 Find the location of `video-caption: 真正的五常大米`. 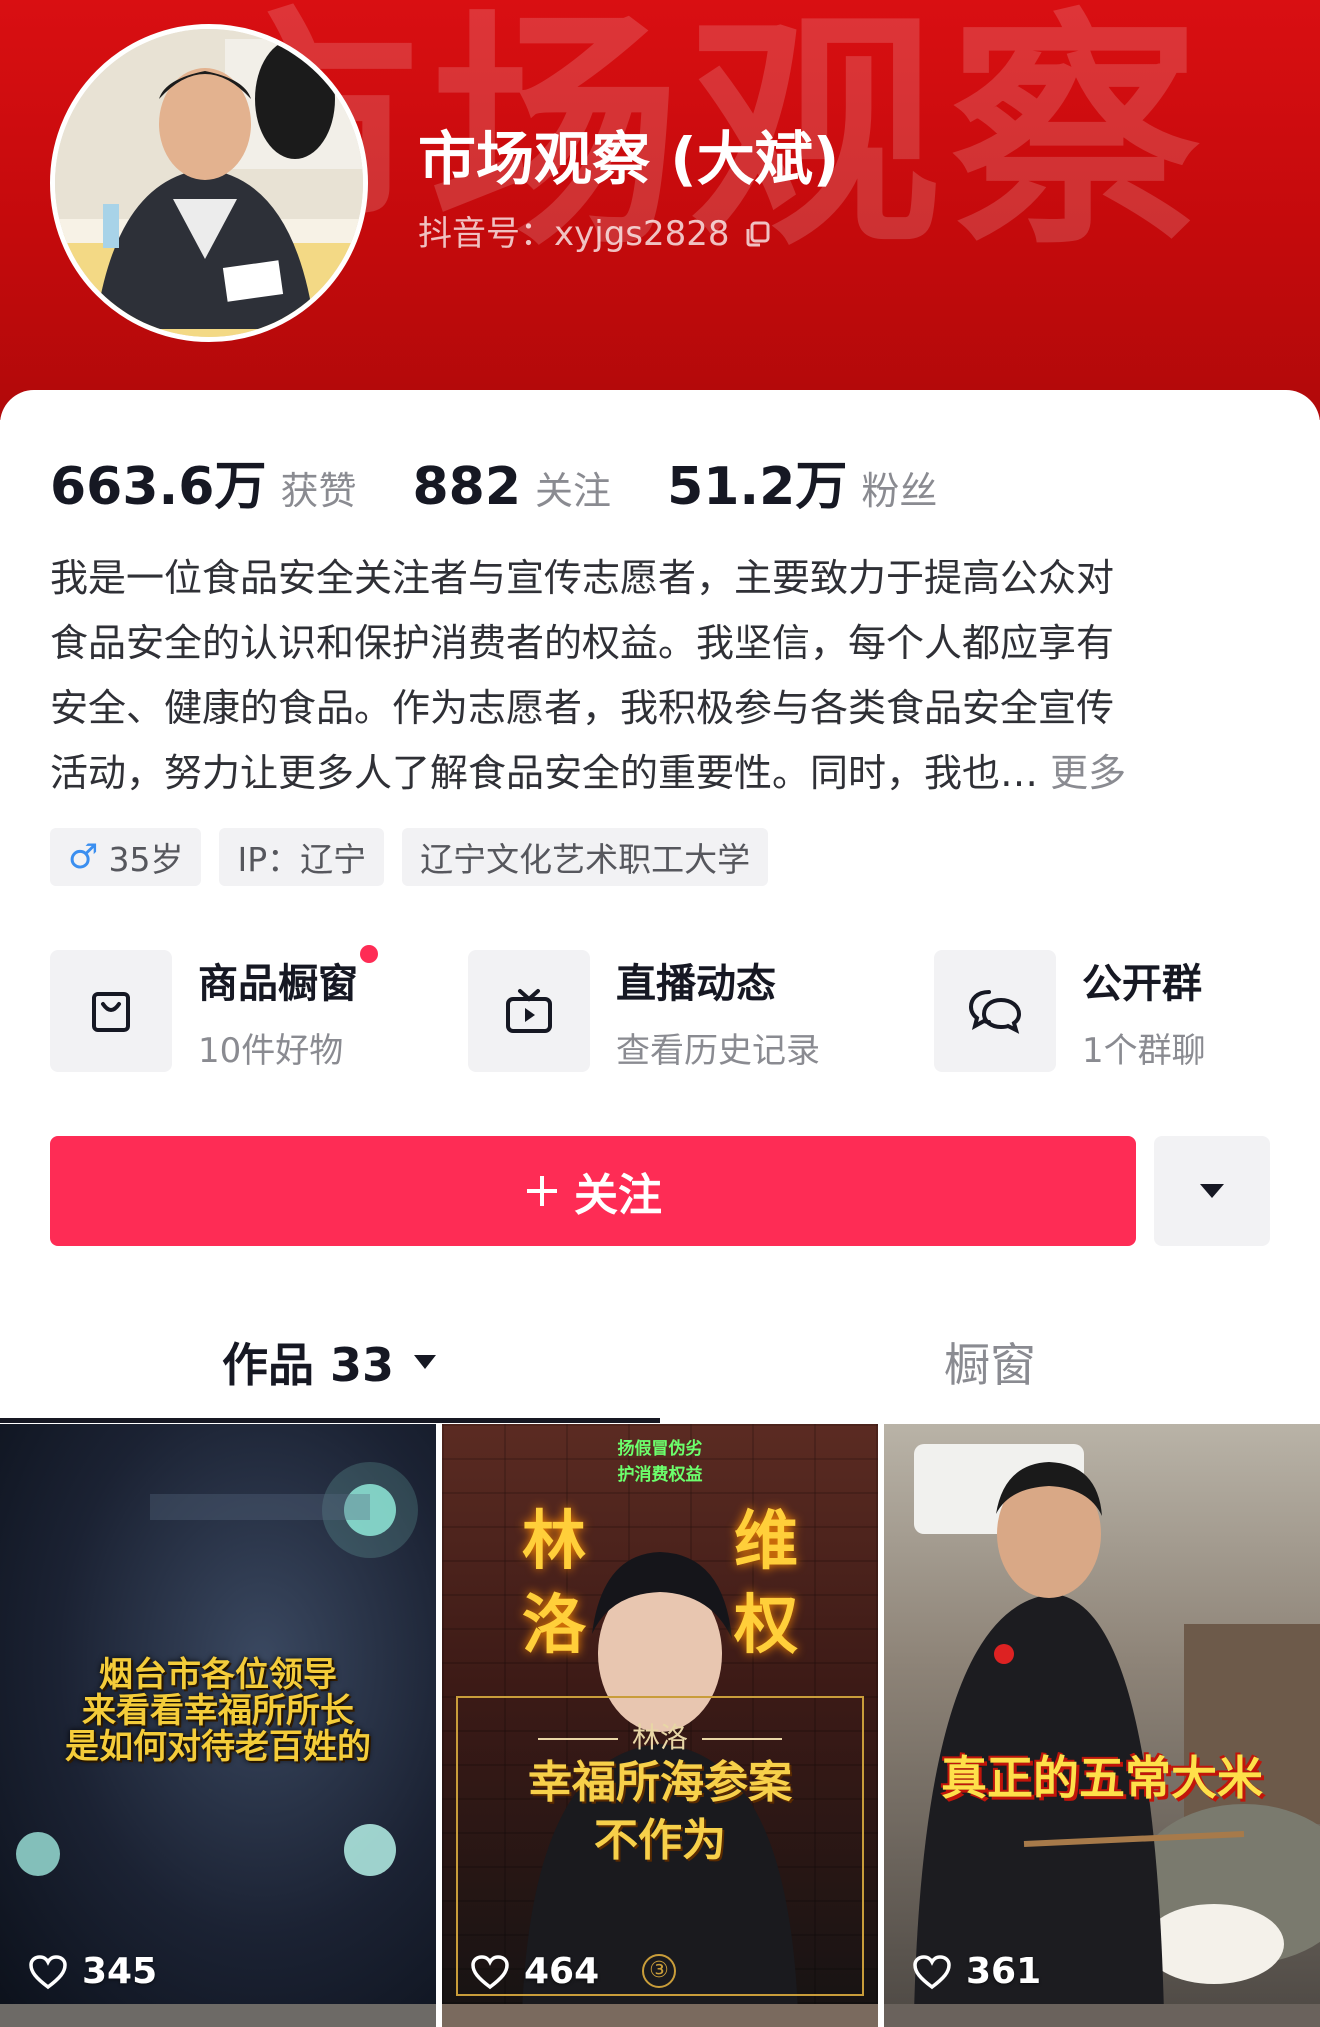

video-caption: 真正的五常大米 is located at coordinates (1102, 1778).